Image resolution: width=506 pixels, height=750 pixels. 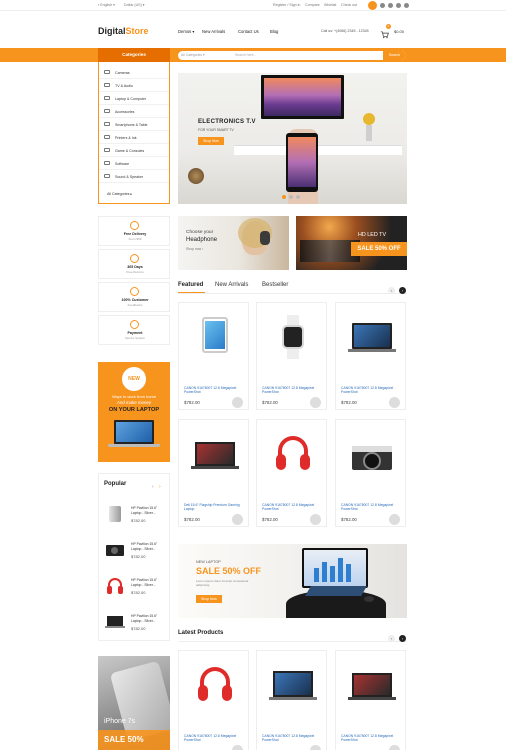 I want to click on category-item: TV & Audio, so click(x=134, y=85).